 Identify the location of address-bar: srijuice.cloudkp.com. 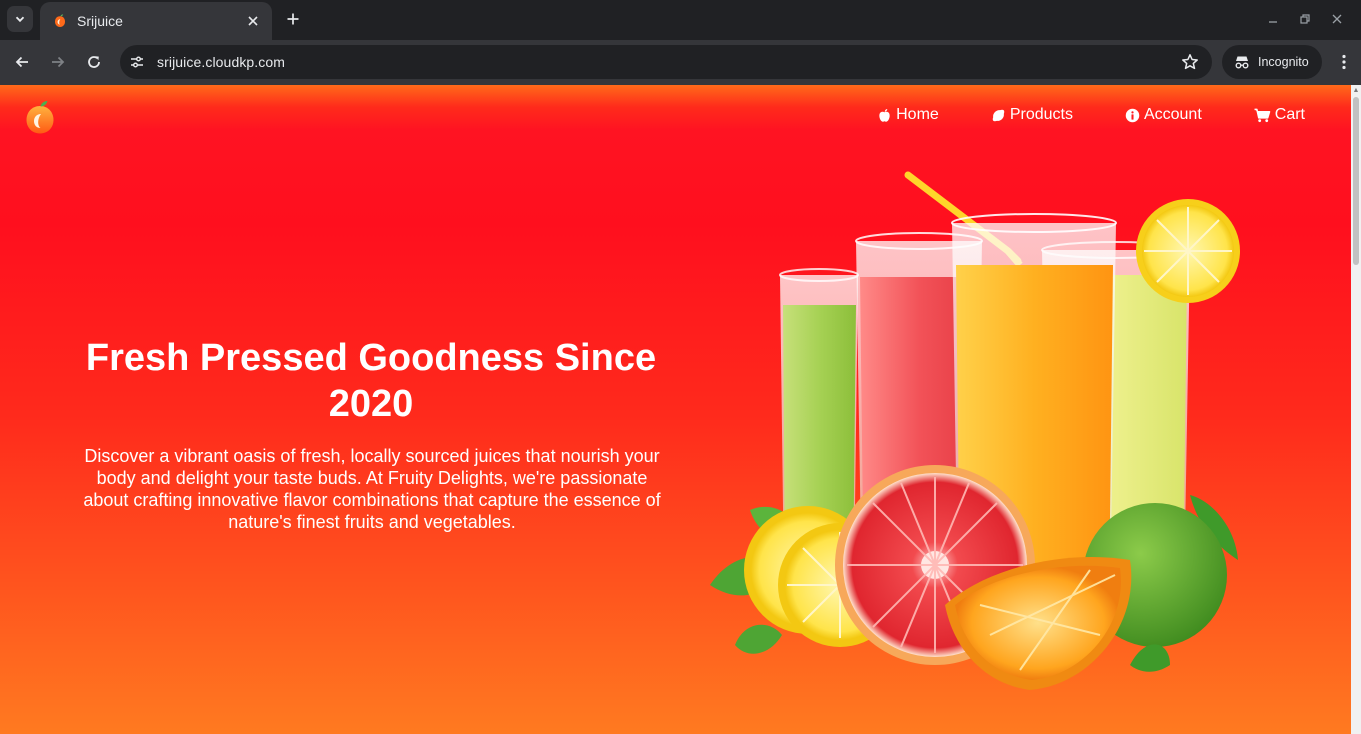
(666, 62).